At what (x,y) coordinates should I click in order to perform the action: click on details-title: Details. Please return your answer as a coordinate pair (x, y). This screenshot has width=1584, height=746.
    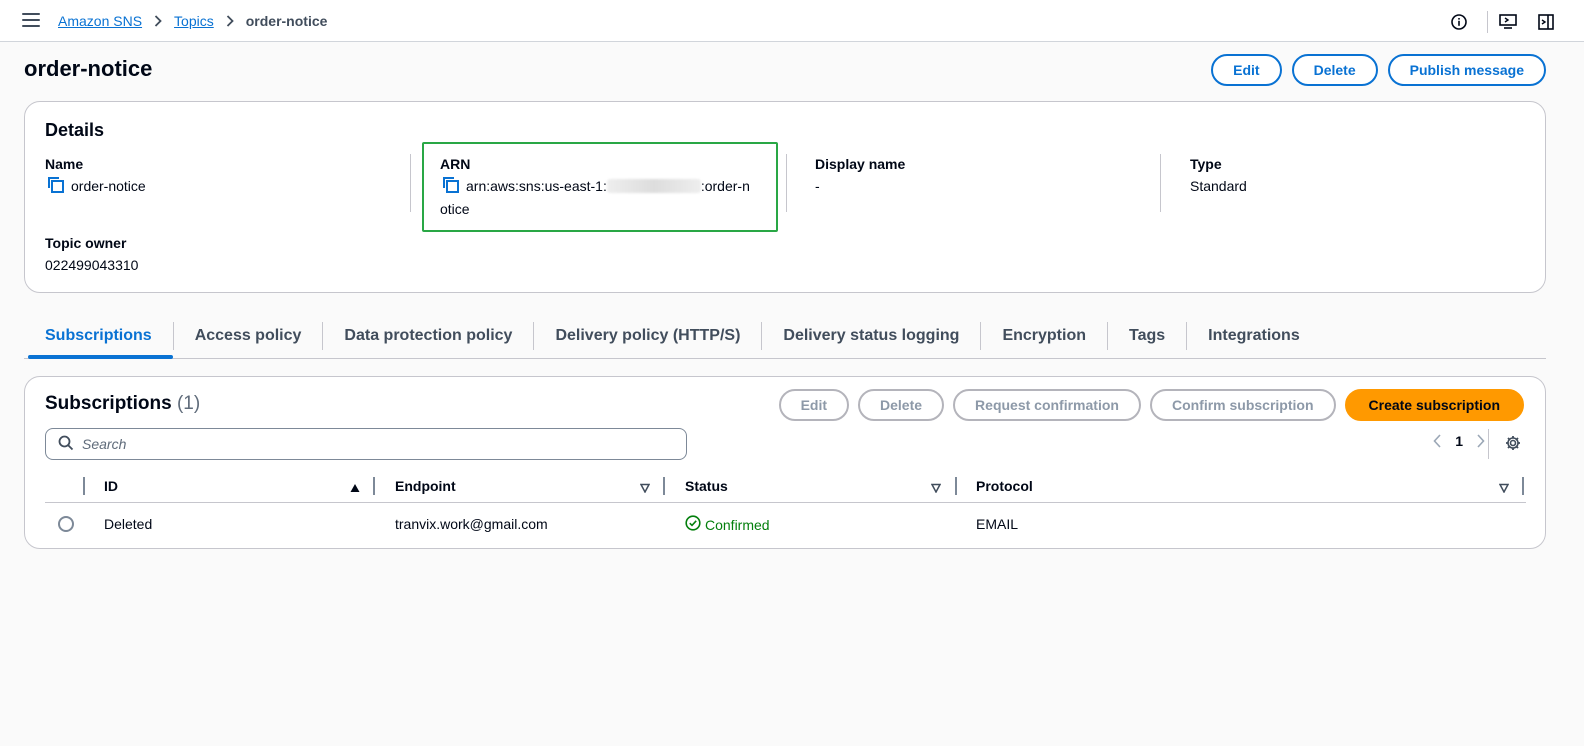
    Looking at the image, I should click on (75, 130).